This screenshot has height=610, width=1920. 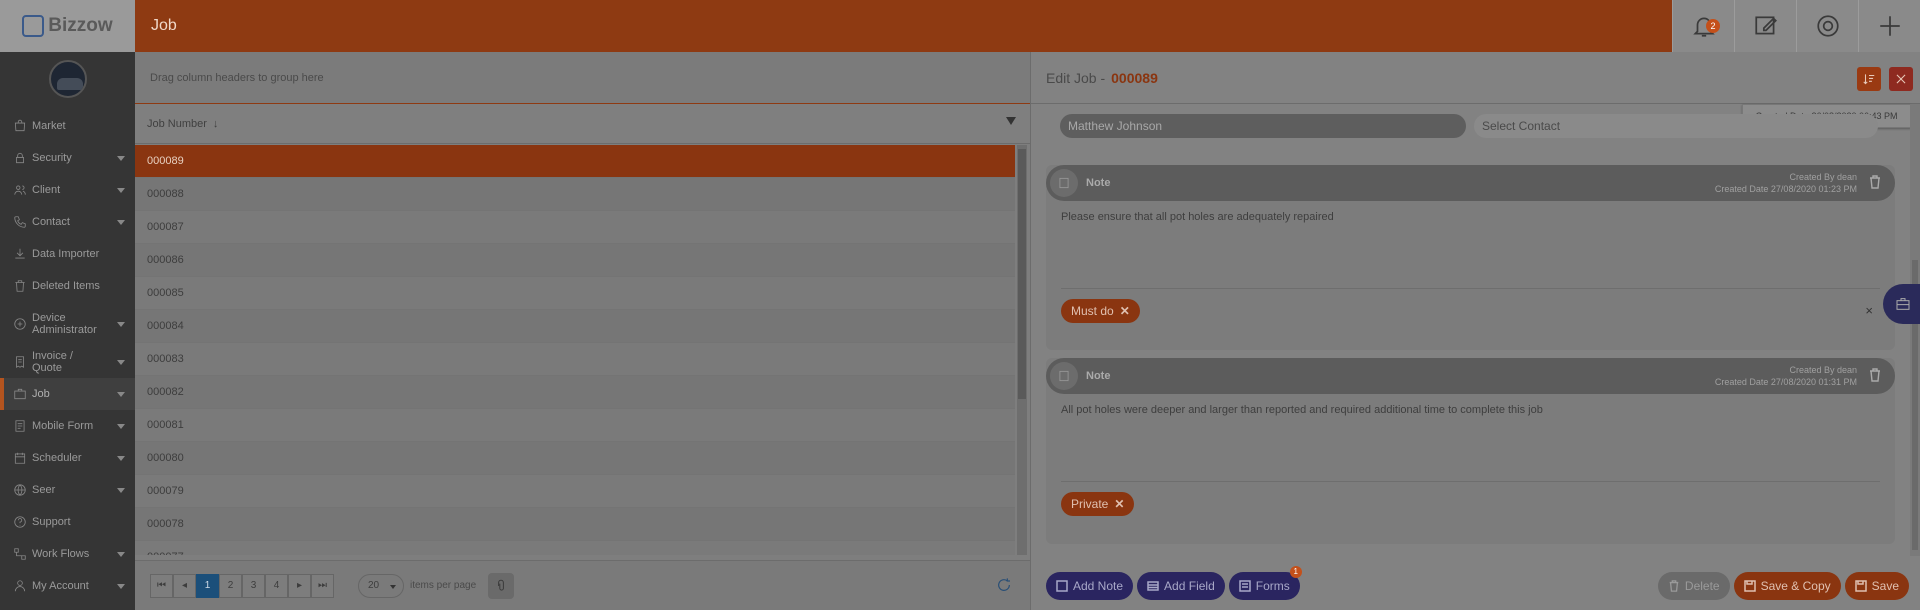 What do you see at coordinates (20, 126) in the screenshot?
I see `bag-icon` at bounding box center [20, 126].